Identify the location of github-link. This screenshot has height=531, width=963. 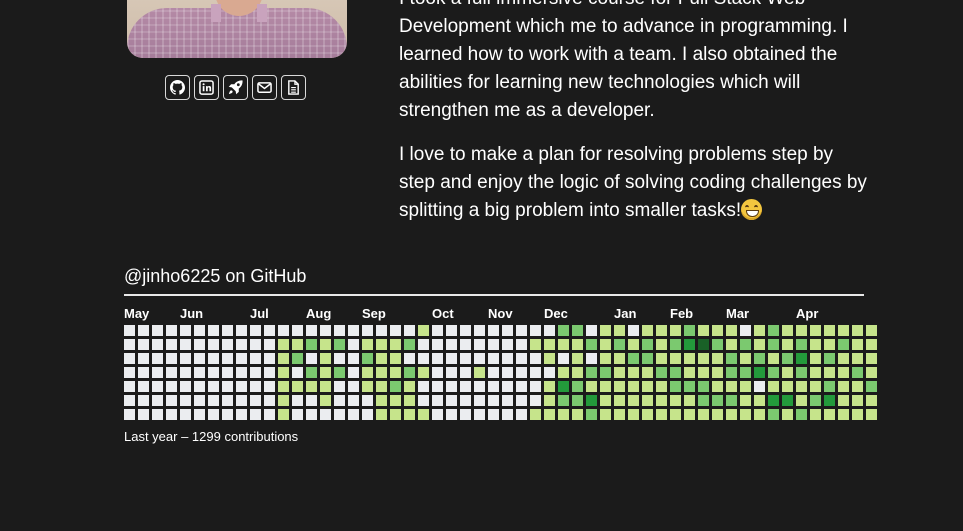
(177, 87).